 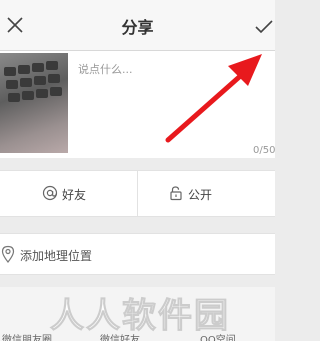 I want to click on watermark-text: 人人软件园, so click(x=140, y=315).